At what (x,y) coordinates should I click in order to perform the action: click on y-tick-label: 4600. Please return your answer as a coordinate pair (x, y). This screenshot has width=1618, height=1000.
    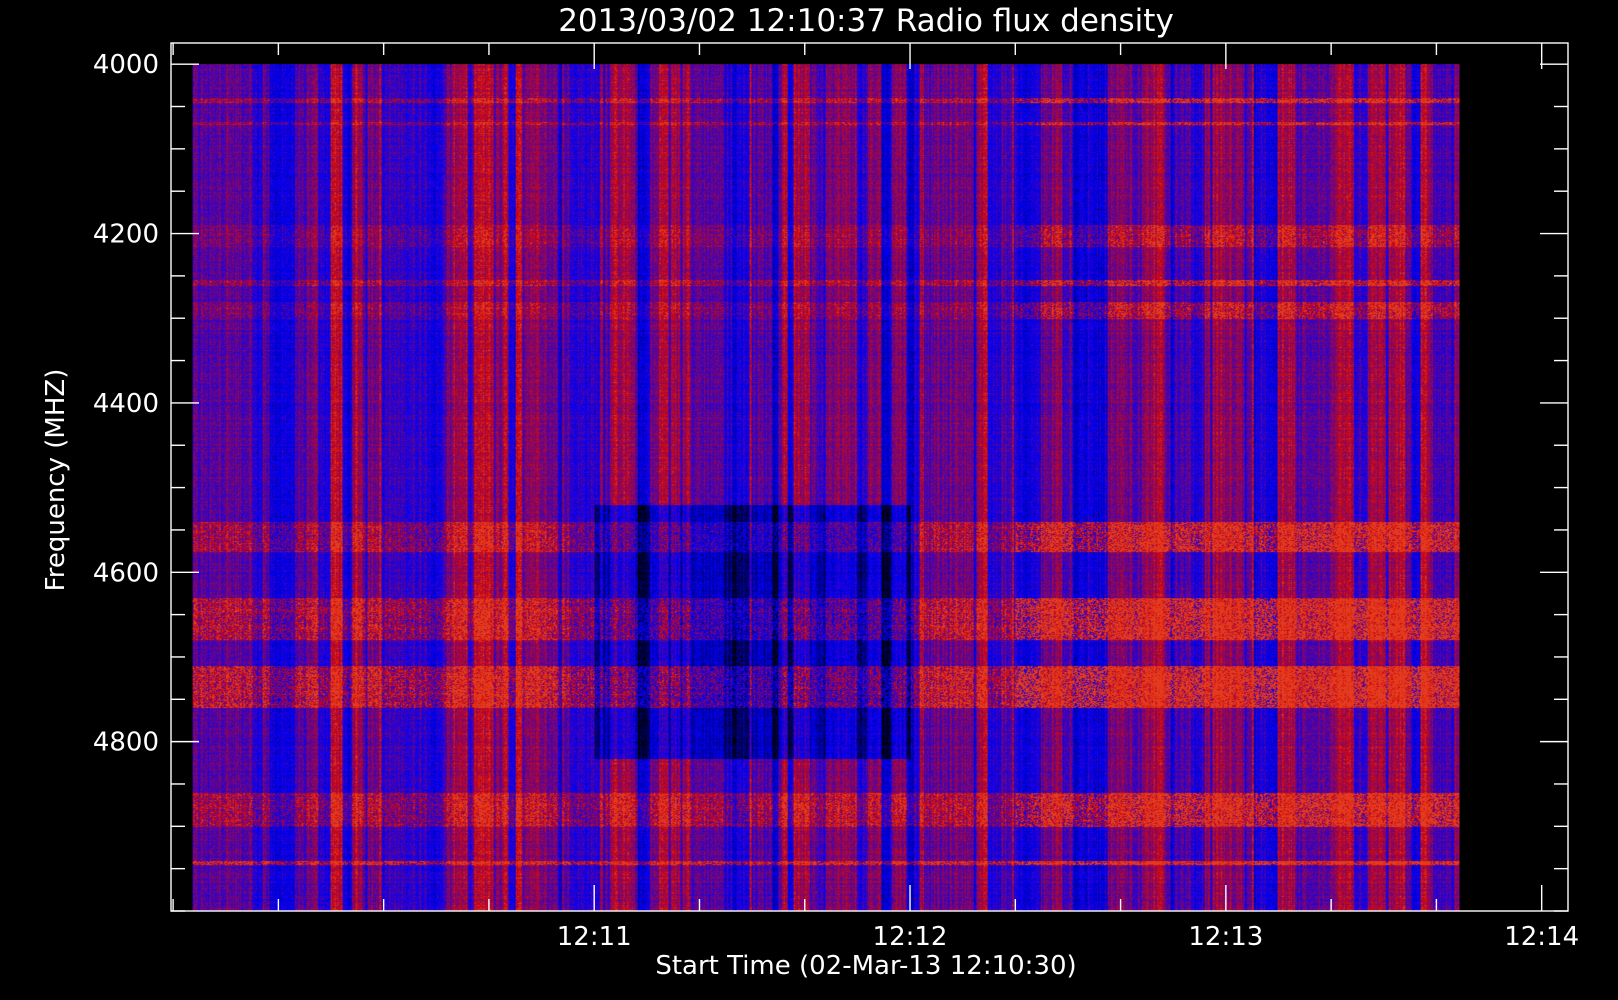
    Looking at the image, I should click on (126, 573).